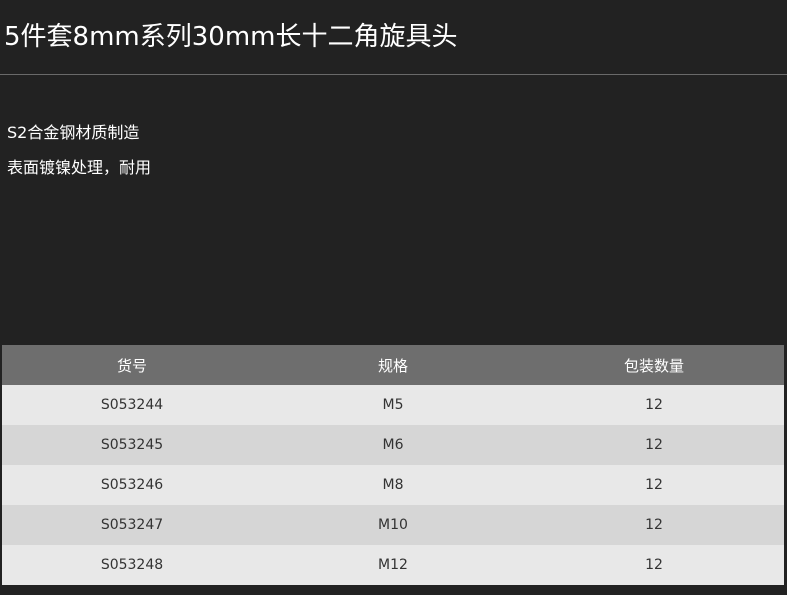 The width and height of the screenshot is (787, 595). I want to click on cell-spec: M12, so click(393, 565).